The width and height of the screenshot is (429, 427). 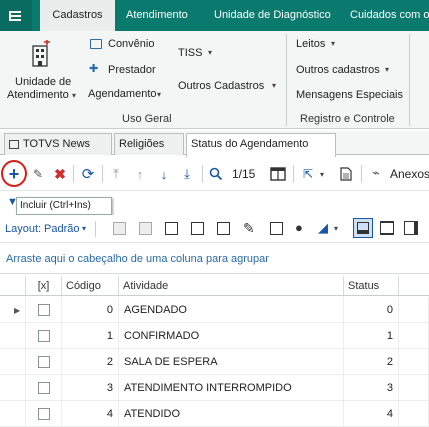 I want to click on previous-record-button: ↑, so click(x=140, y=174).